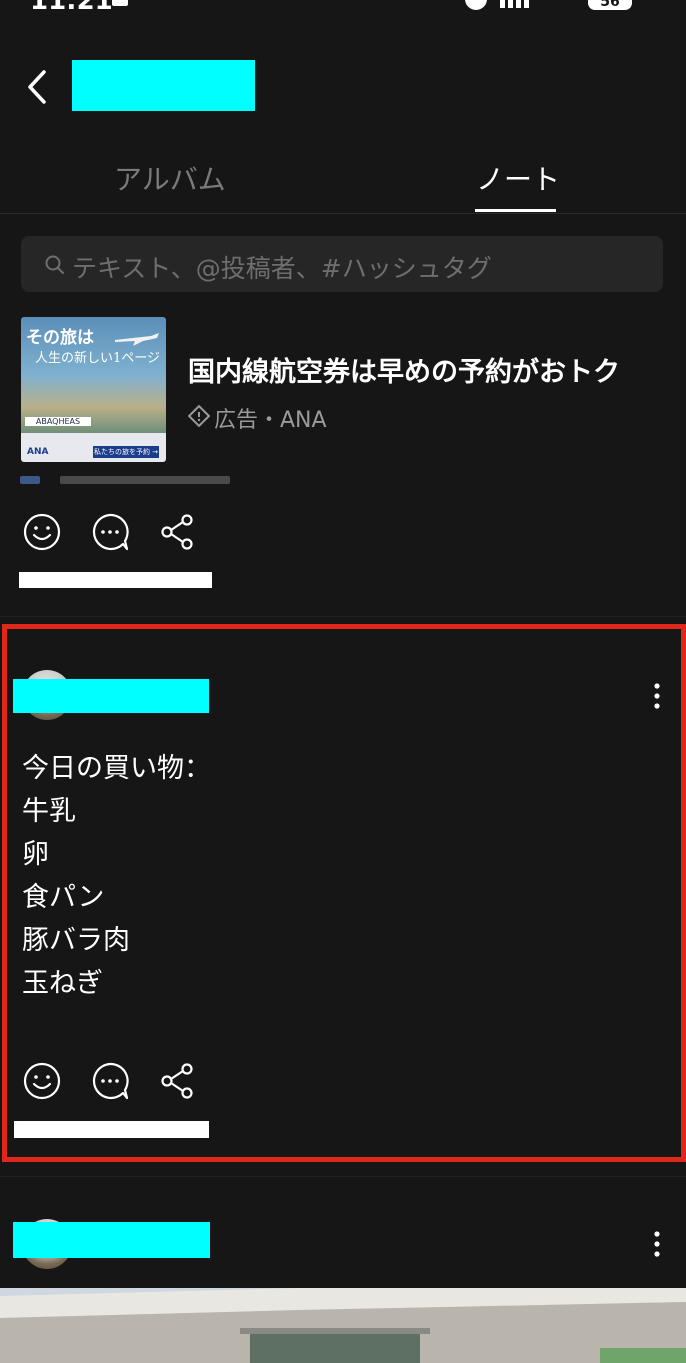 The width and height of the screenshot is (686, 1363). Describe the element at coordinates (35, 854) in the screenshot. I see `post-text-line: 卵` at that location.